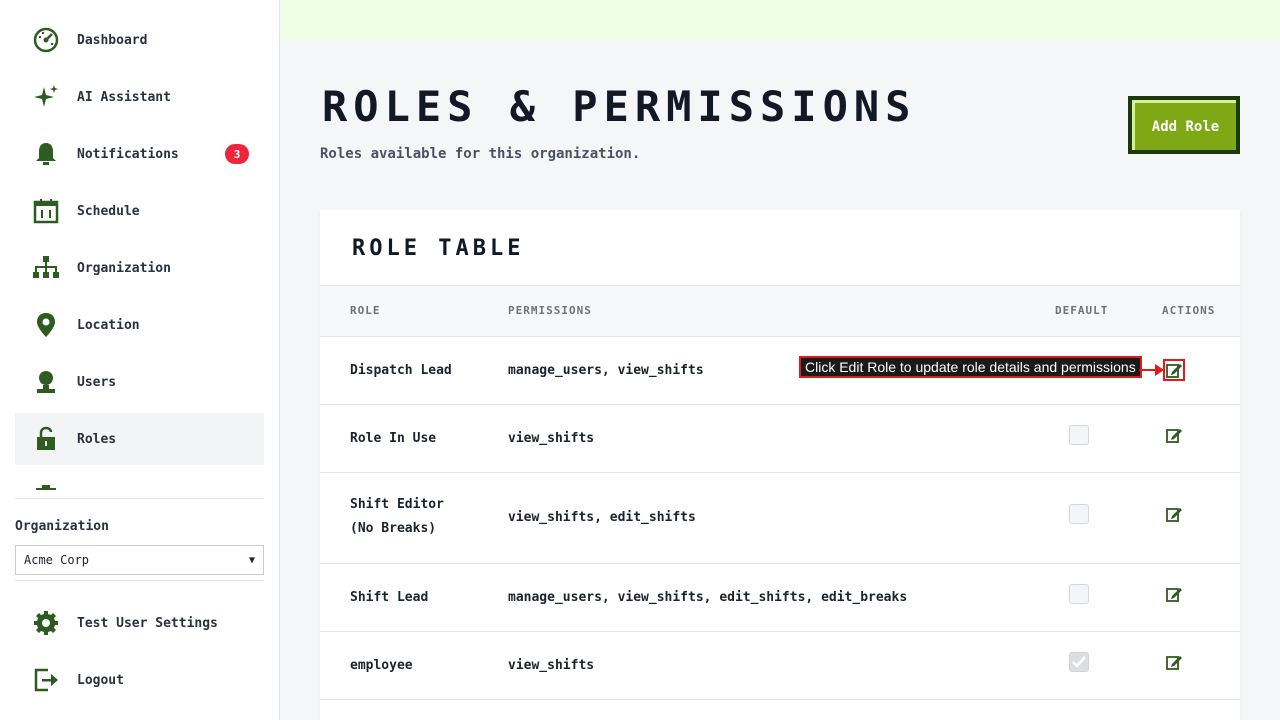 Image resolution: width=1280 pixels, height=720 pixels. What do you see at coordinates (139, 382) in the screenshot?
I see `sidebar-item-users: Users` at bounding box center [139, 382].